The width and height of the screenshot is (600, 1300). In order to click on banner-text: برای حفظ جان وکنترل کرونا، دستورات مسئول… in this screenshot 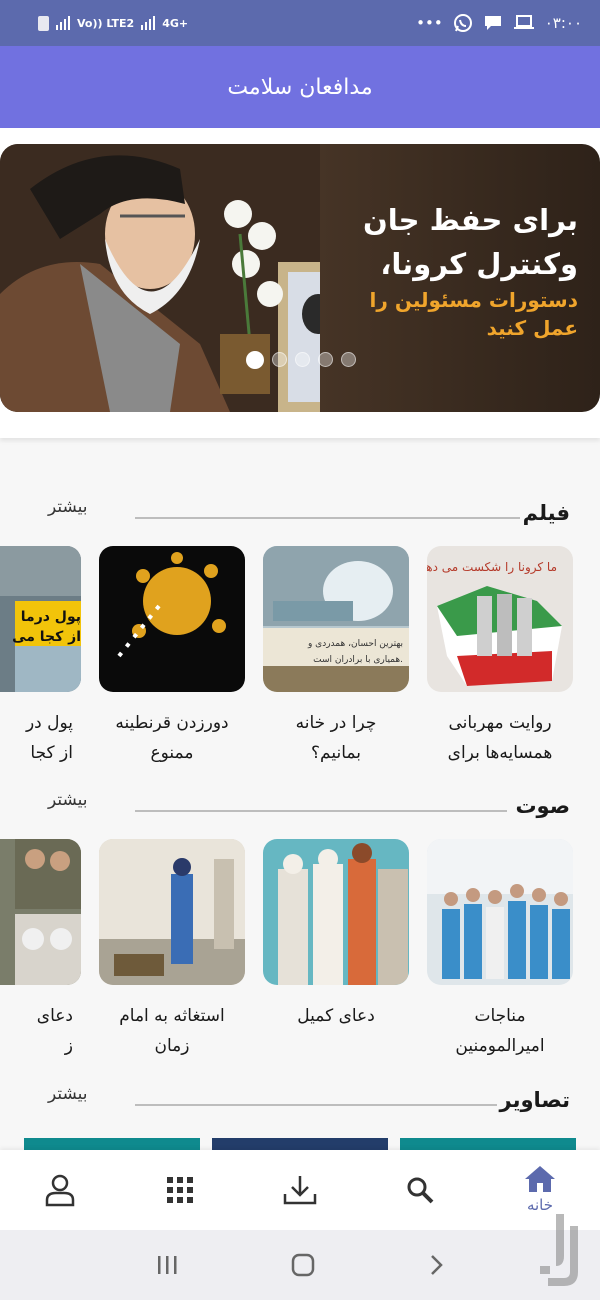, I will do `click(448, 270)`.